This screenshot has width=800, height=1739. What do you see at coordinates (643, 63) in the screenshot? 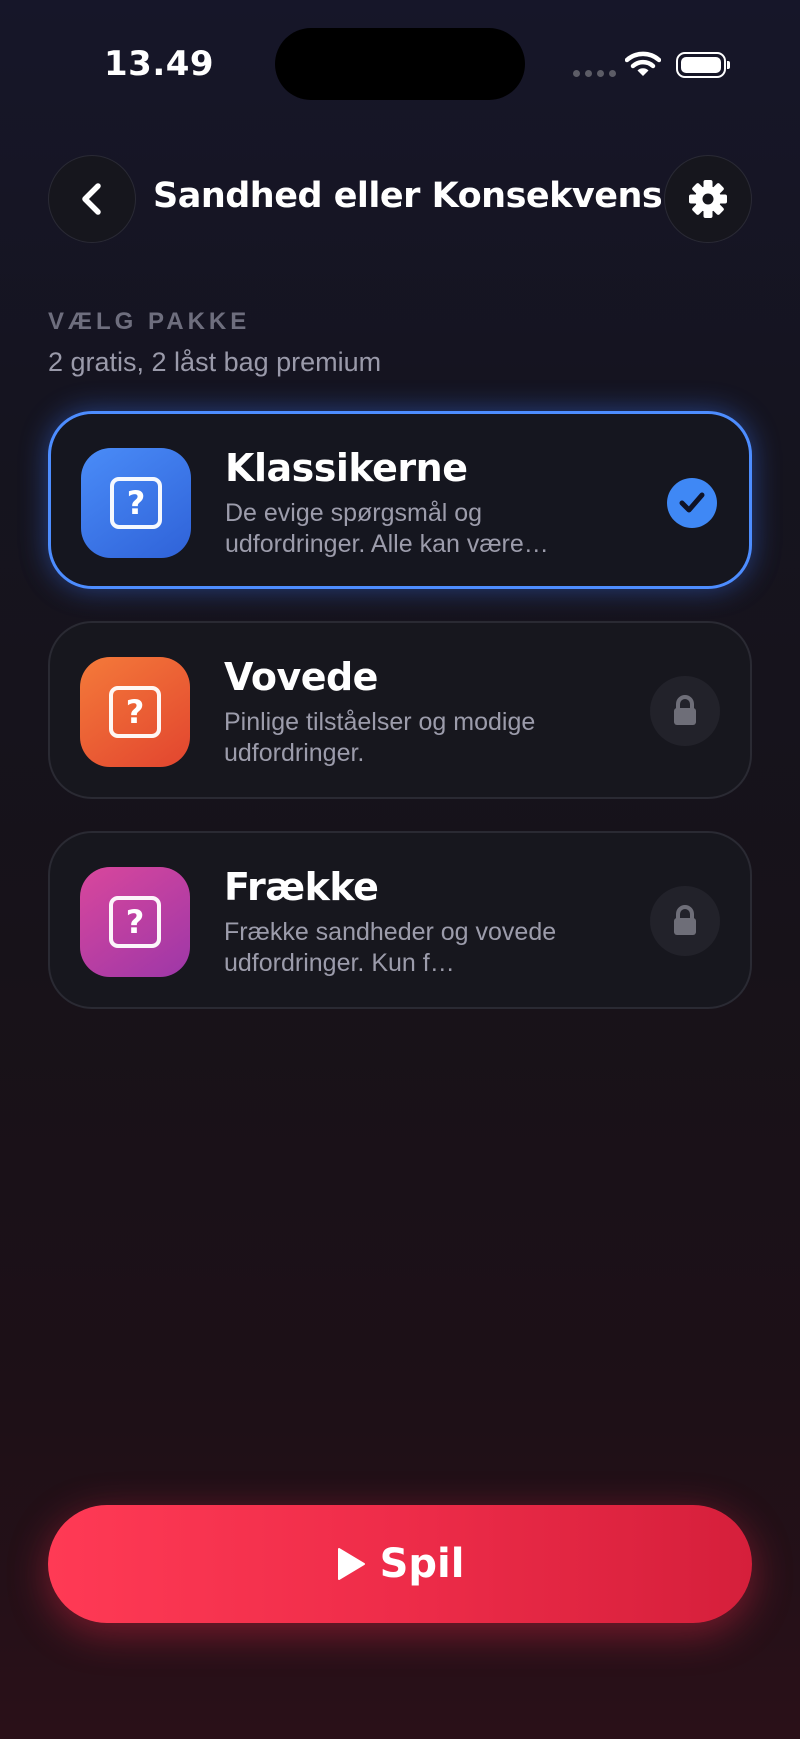
I see `wifi-icon` at bounding box center [643, 63].